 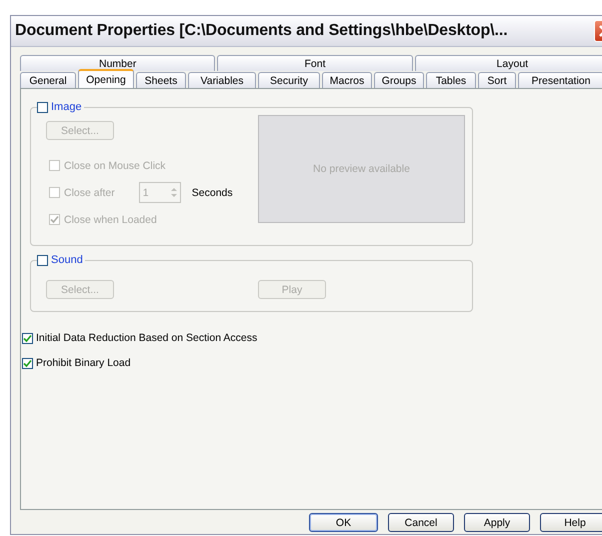 I want to click on tab: General, so click(x=48, y=80).